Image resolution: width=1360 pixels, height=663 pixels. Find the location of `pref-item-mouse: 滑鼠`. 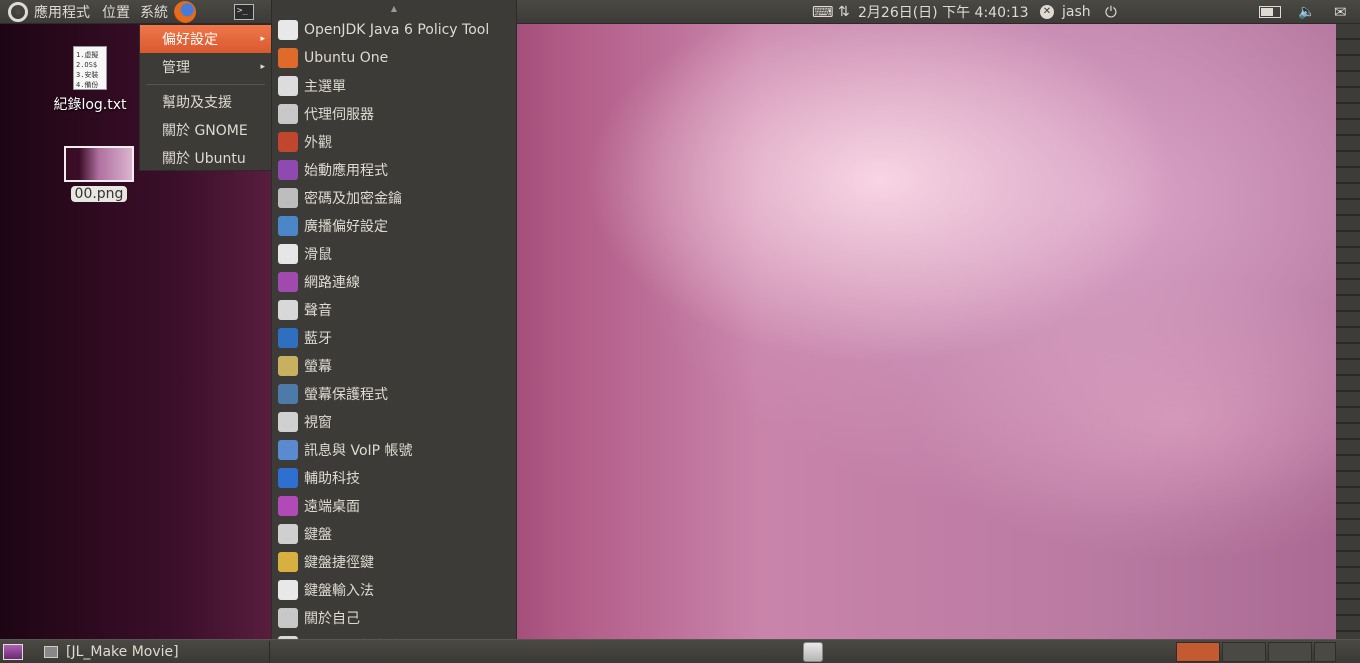

pref-item-mouse: 滑鼠 is located at coordinates (394, 254).